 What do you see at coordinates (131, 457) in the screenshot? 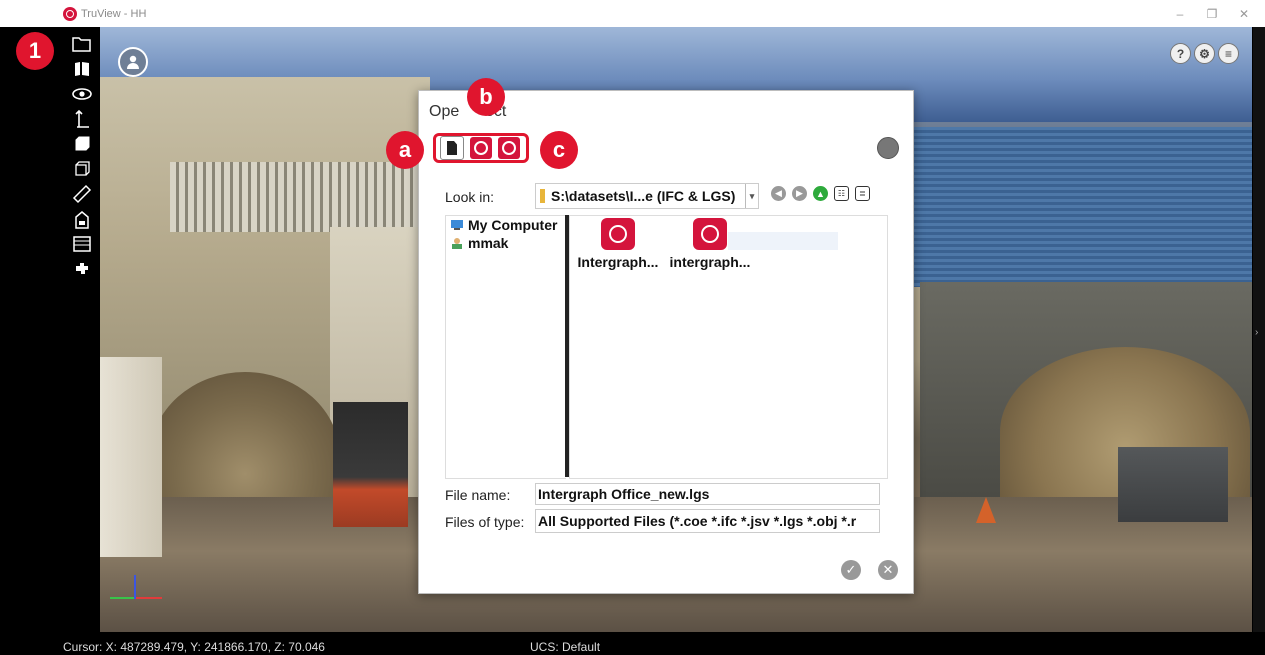
I see `trailer` at bounding box center [131, 457].